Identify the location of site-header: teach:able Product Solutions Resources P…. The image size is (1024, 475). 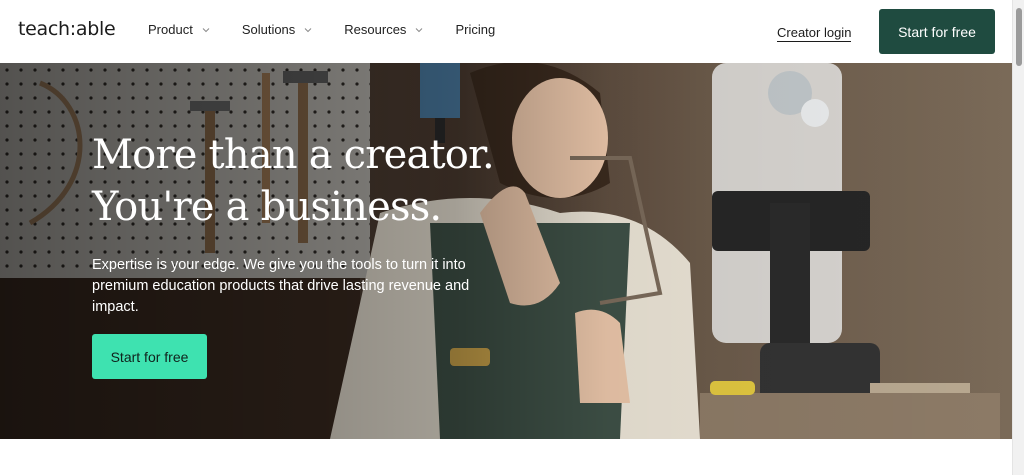
(506, 31).